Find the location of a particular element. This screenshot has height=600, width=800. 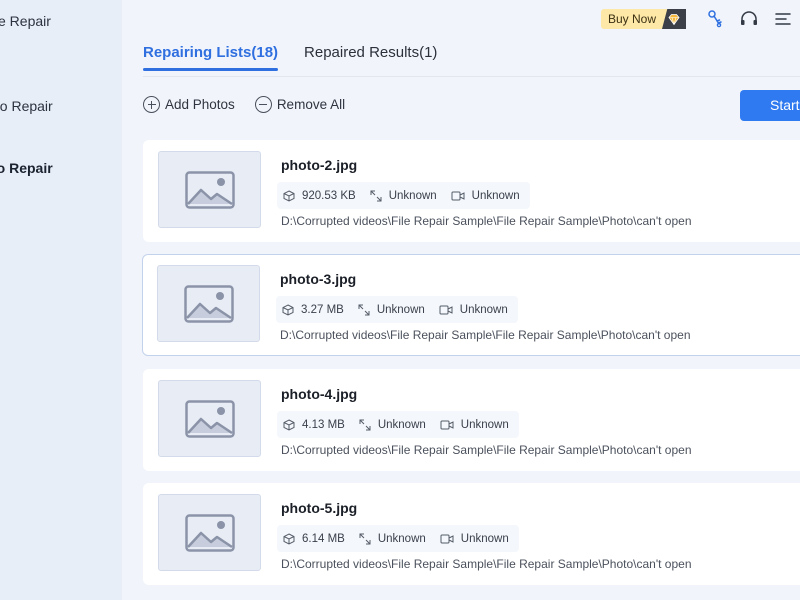

remove-all-button: Remove All is located at coordinates (300, 104).